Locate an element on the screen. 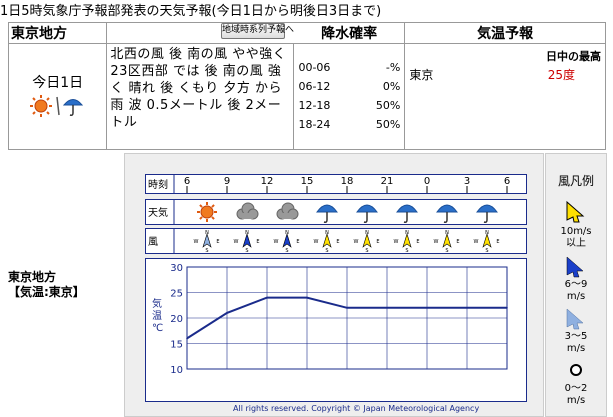  rain-header: 降水確率 is located at coordinates (349, 33).